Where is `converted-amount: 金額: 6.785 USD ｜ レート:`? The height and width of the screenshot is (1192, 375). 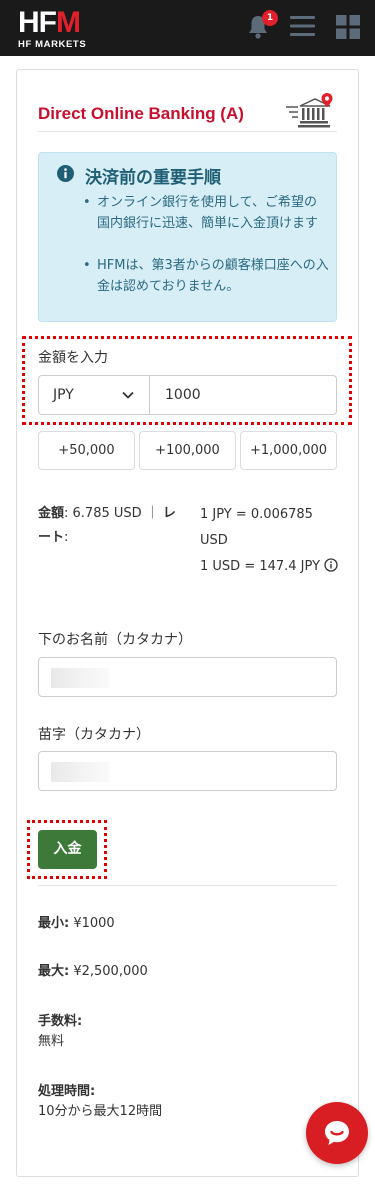 converted-amount: 金額: 6.785 USD ｜ レート: is located at coordinates (107, 525).